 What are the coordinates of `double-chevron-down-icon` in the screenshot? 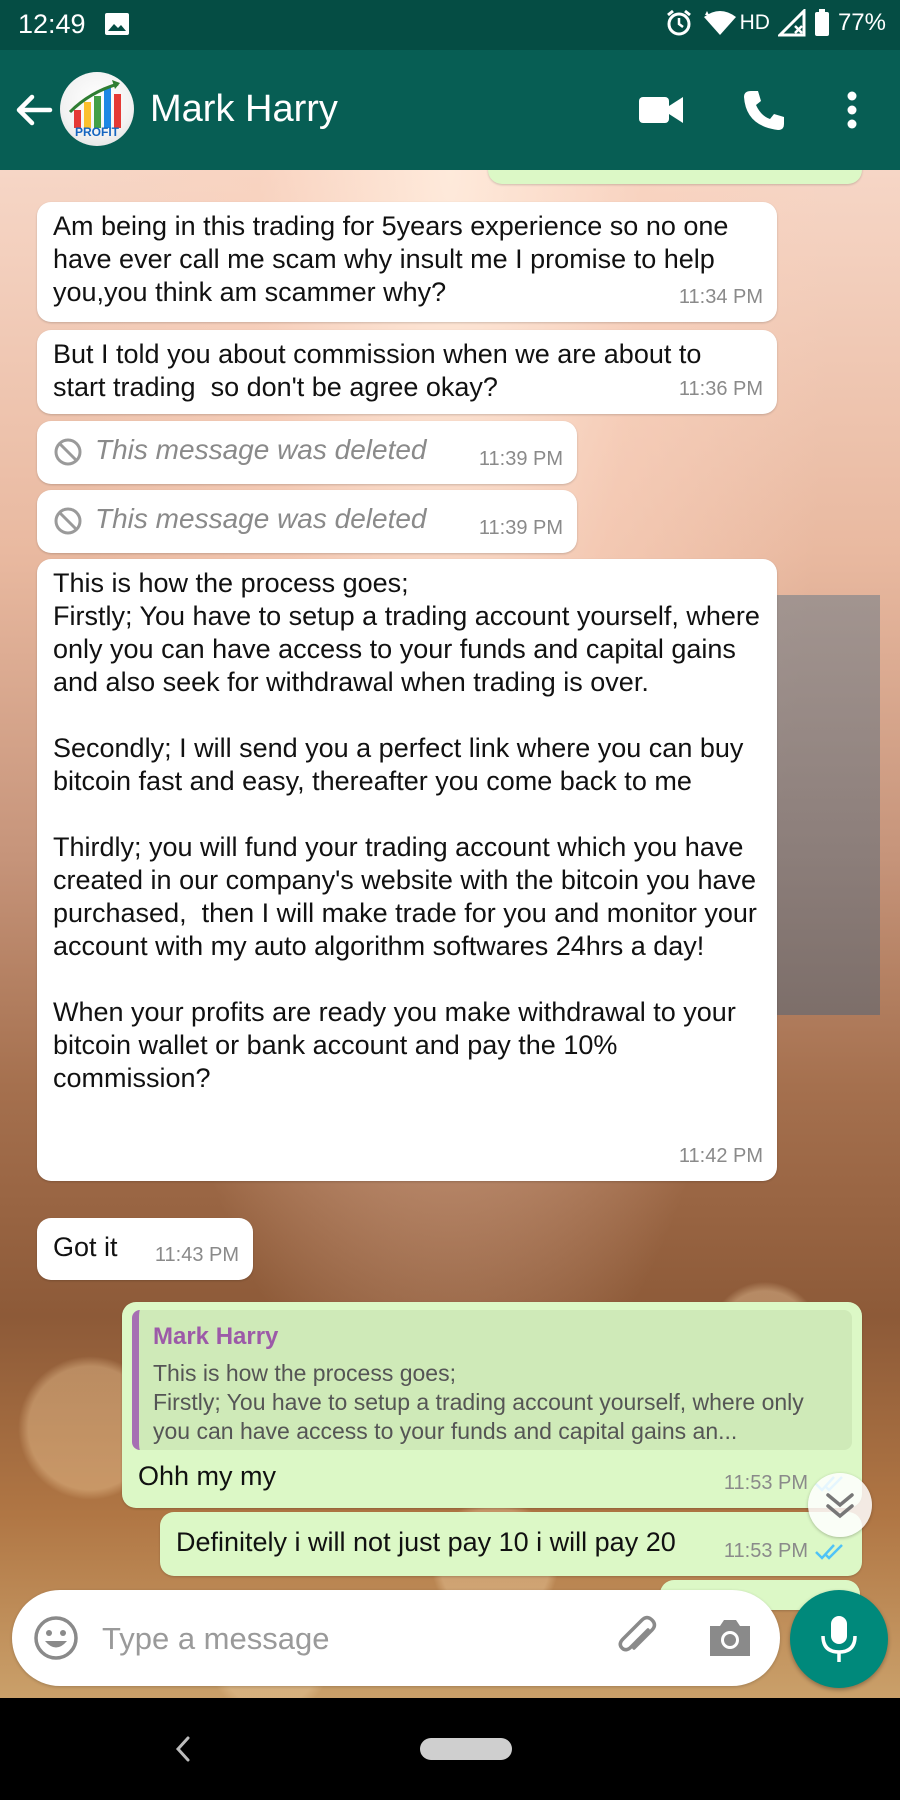 It's located at (840, 1506).